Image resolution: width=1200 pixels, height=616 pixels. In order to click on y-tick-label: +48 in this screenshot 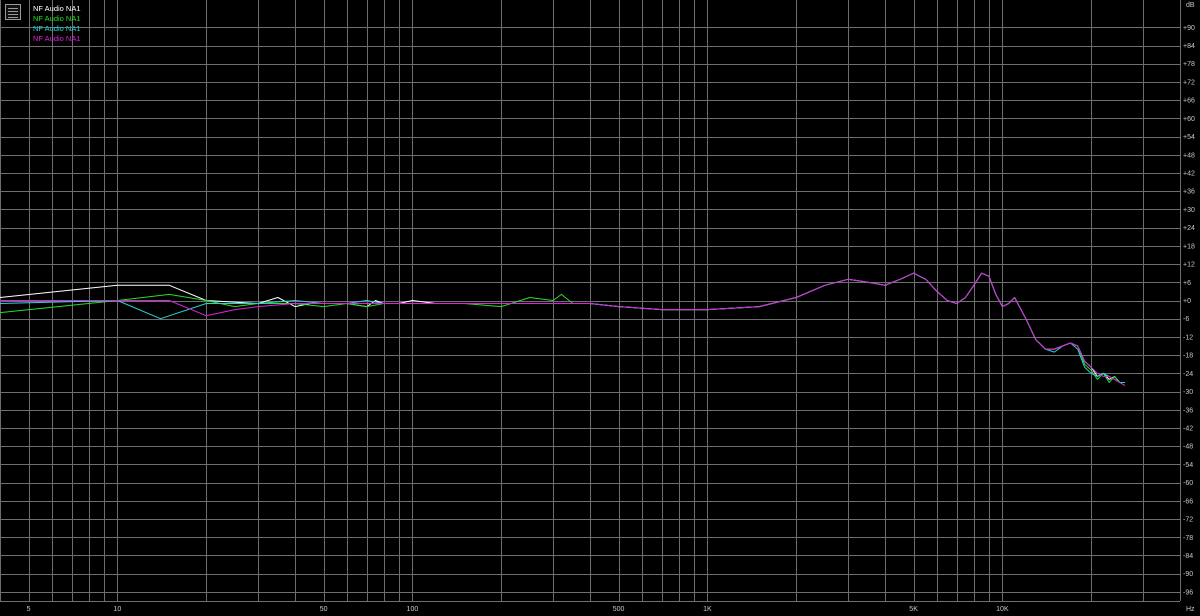, I will do `click(1189, 155)`.